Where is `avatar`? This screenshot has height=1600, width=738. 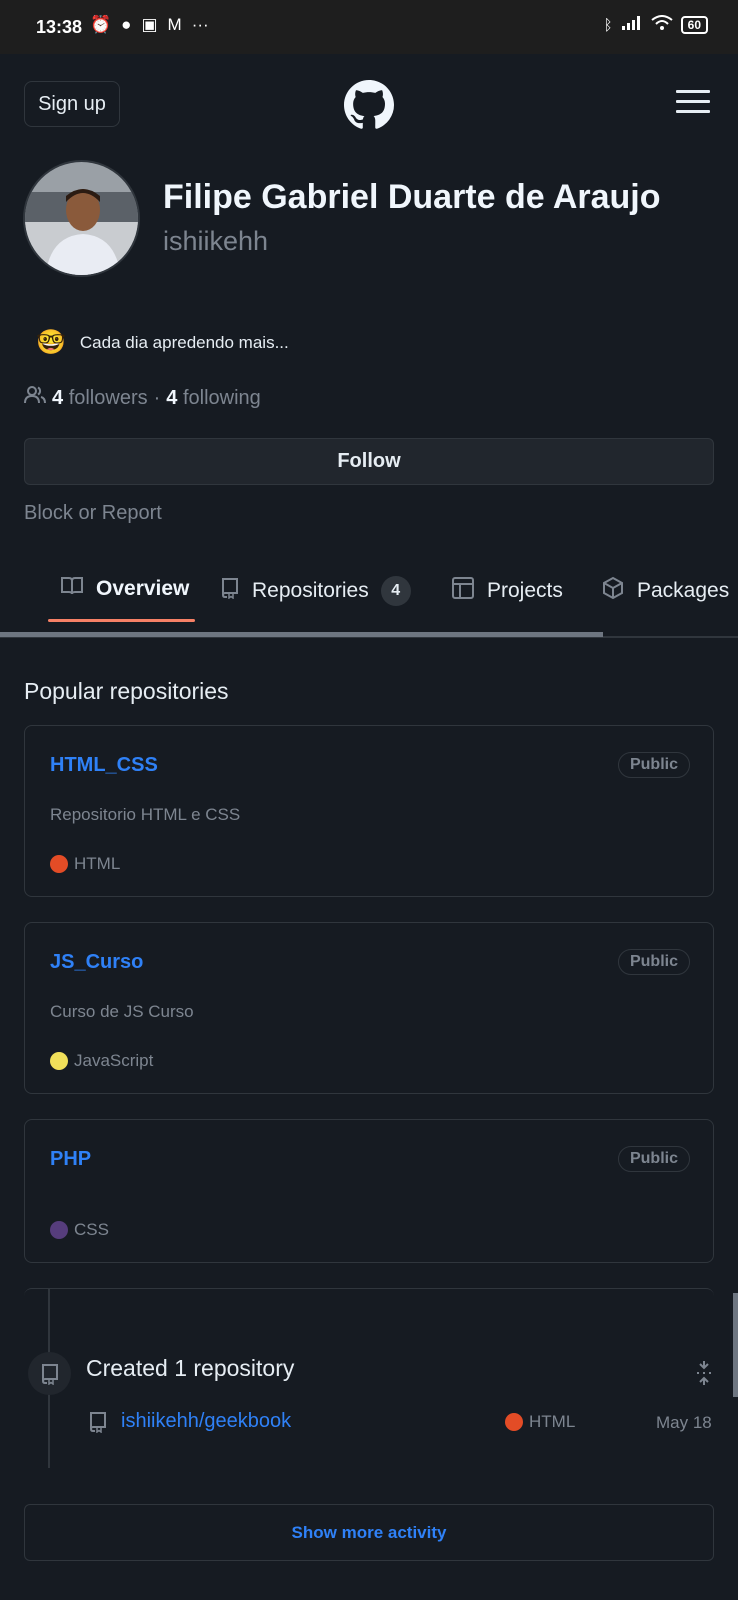 avatar is located at coordinates (81, 218).